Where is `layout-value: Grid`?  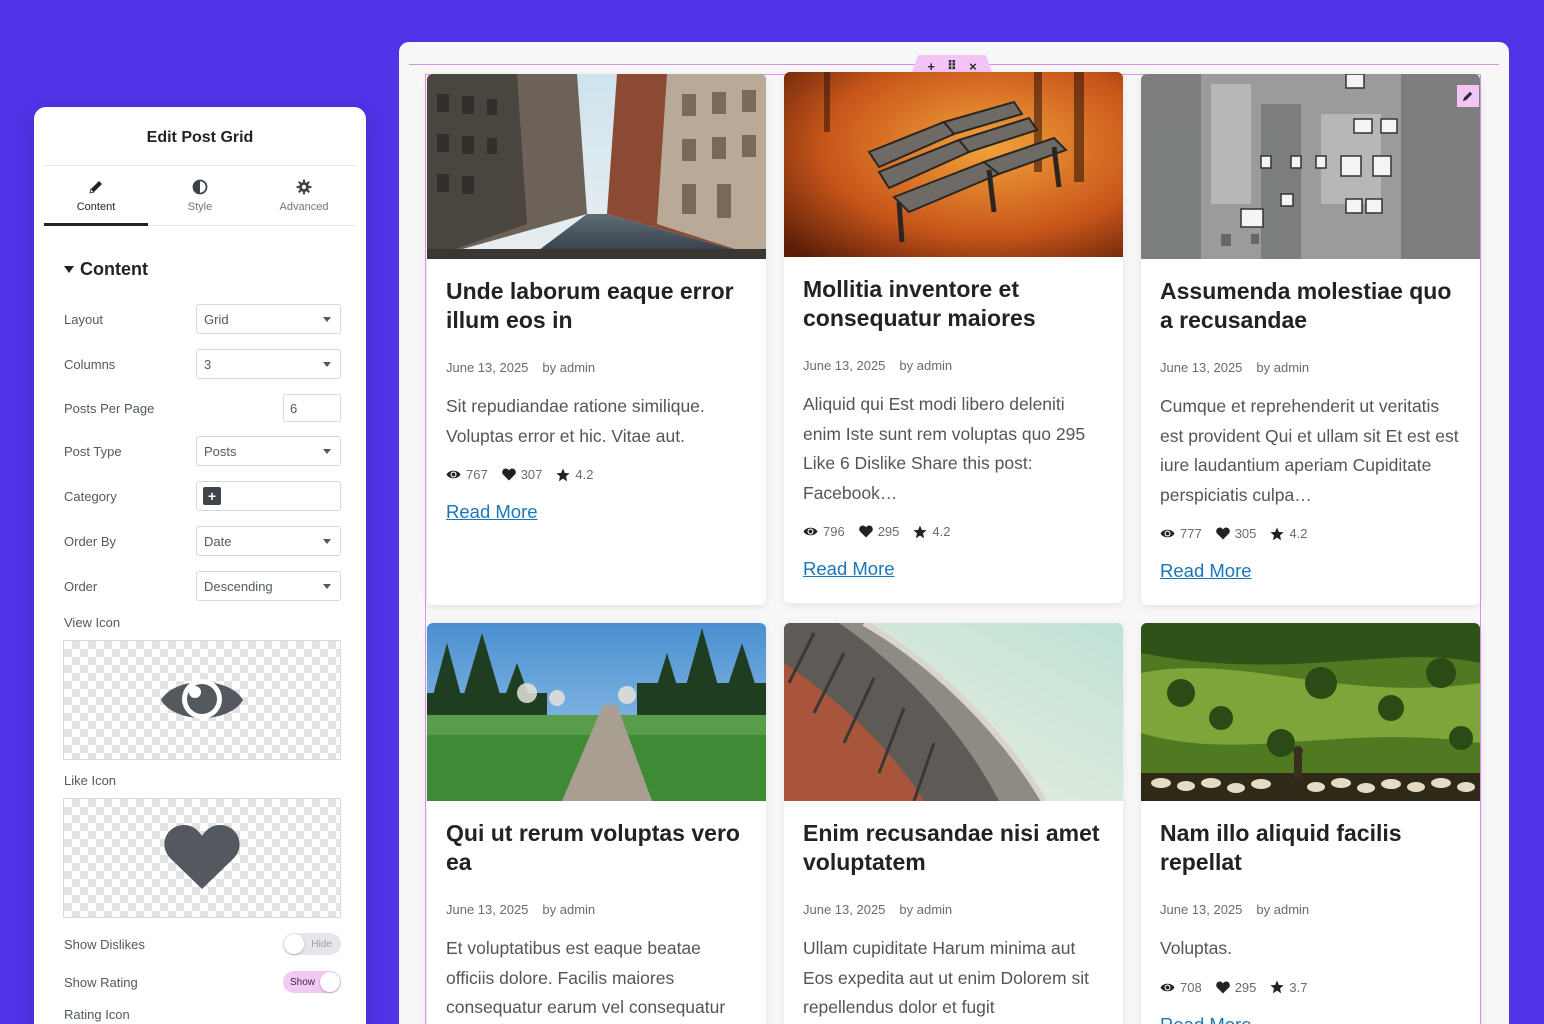
layout-value: Grid is located at coordinates (216, 319).